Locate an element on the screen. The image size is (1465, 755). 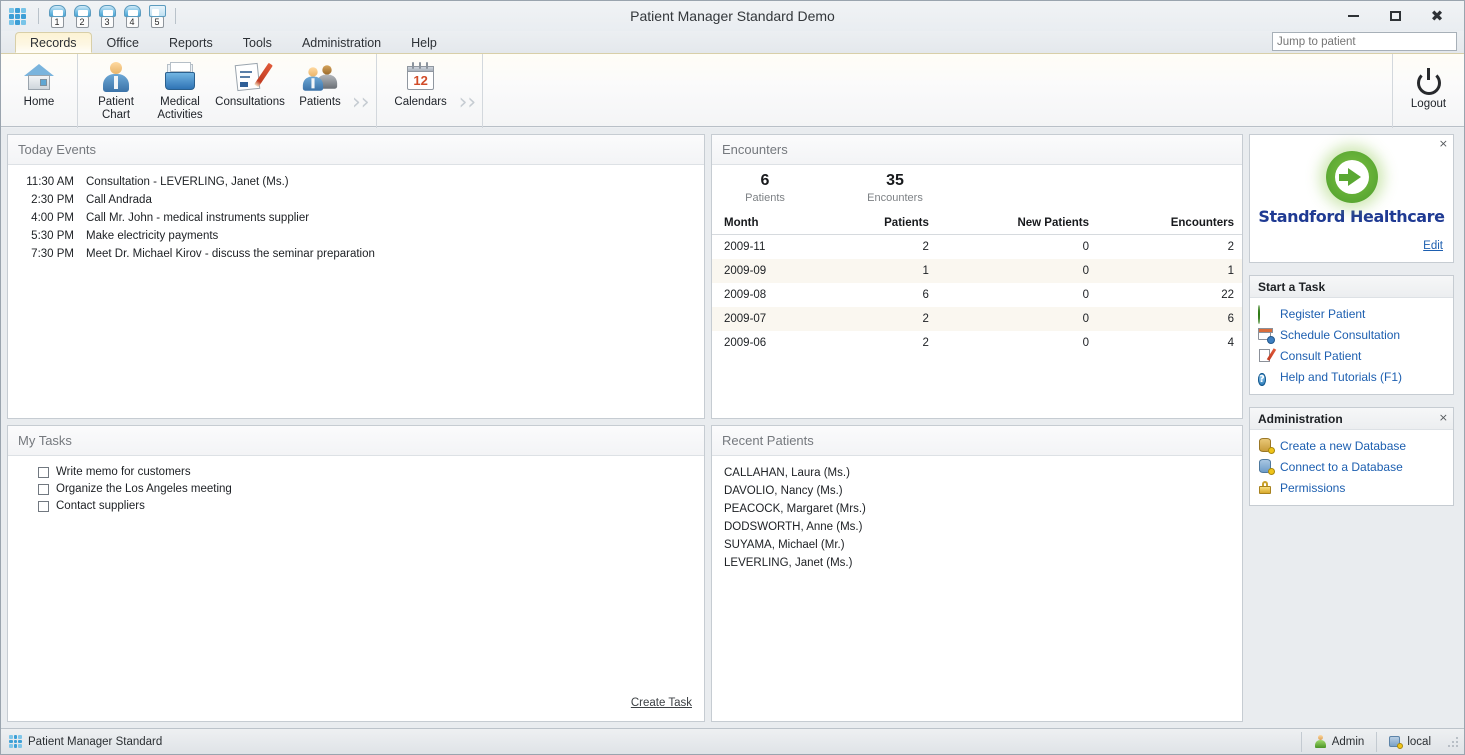
stat-patients: 6 Patients is located at coordinates (765, 188).